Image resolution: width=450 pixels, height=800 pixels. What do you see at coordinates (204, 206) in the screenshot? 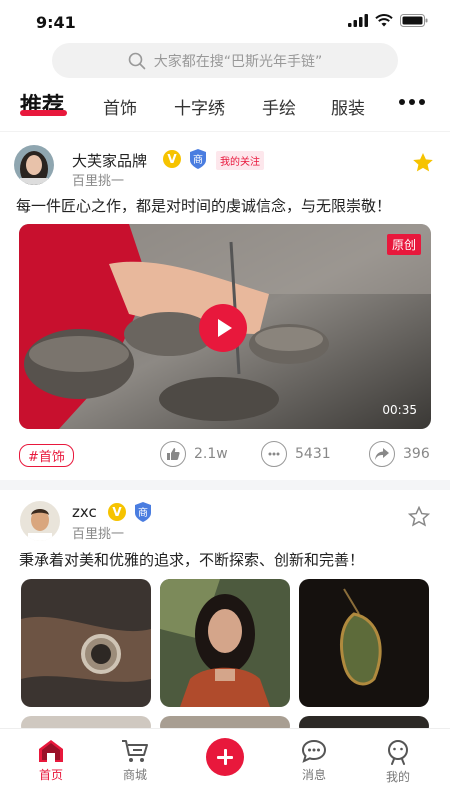
I see `post-text: 每一件匠心之作，都是对时间的虔诚信念，与无限崇敬！` at bounding box center [204, 206].